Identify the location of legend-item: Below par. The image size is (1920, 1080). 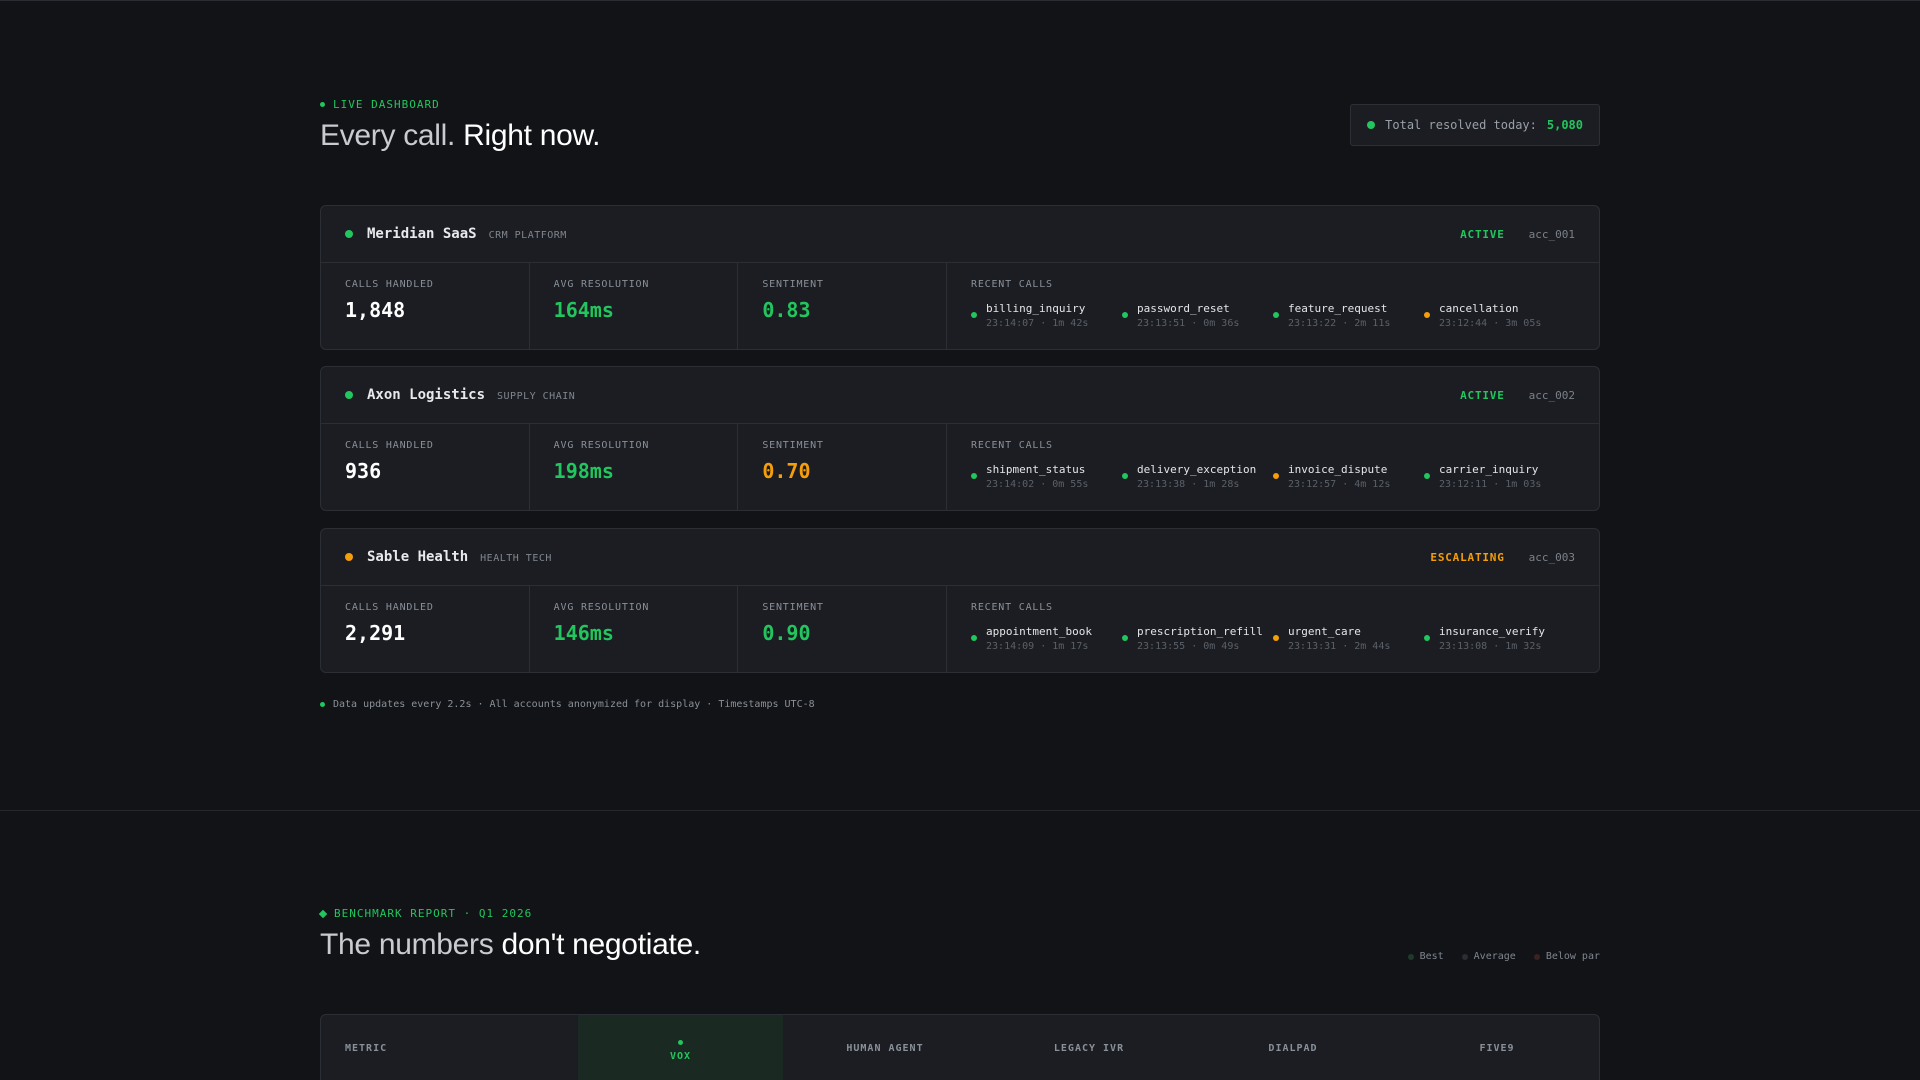
(1566, 956).